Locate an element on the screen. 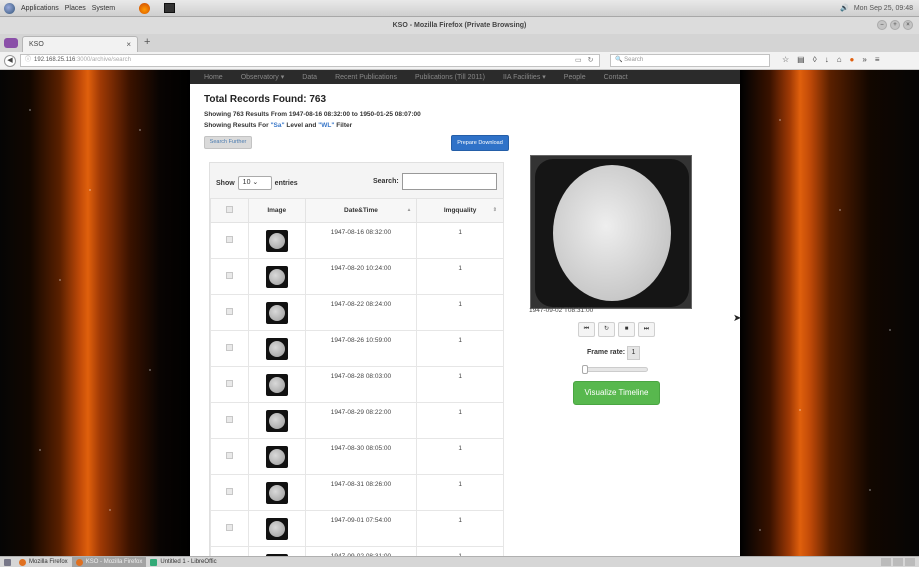 The width and height of the screenshot is (919, 567). info-icon: ⓘ is located at coordinates (28, 60).